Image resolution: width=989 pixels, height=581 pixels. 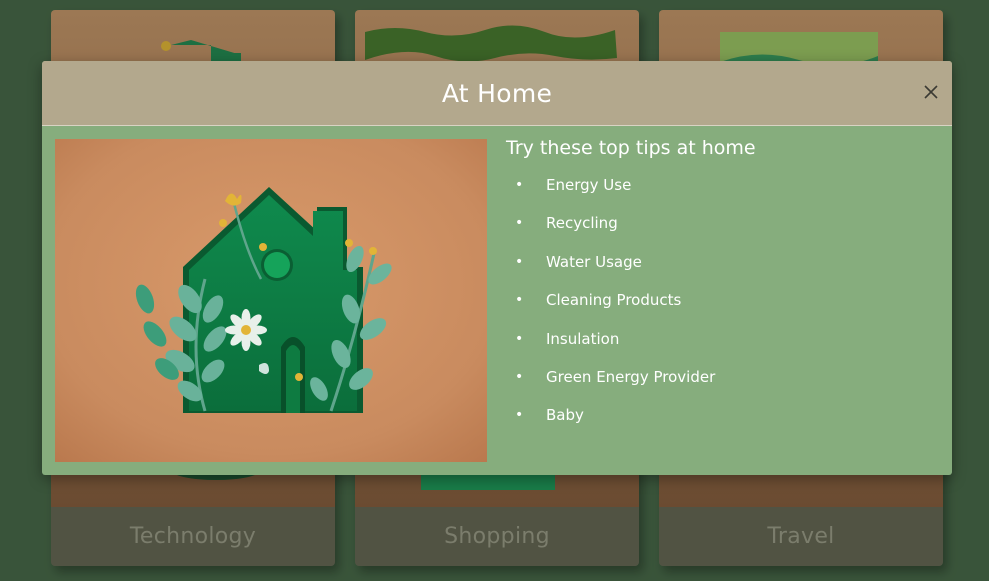 I want to click on list-item: • Green Energy Provider, so click(x=721, y=377).